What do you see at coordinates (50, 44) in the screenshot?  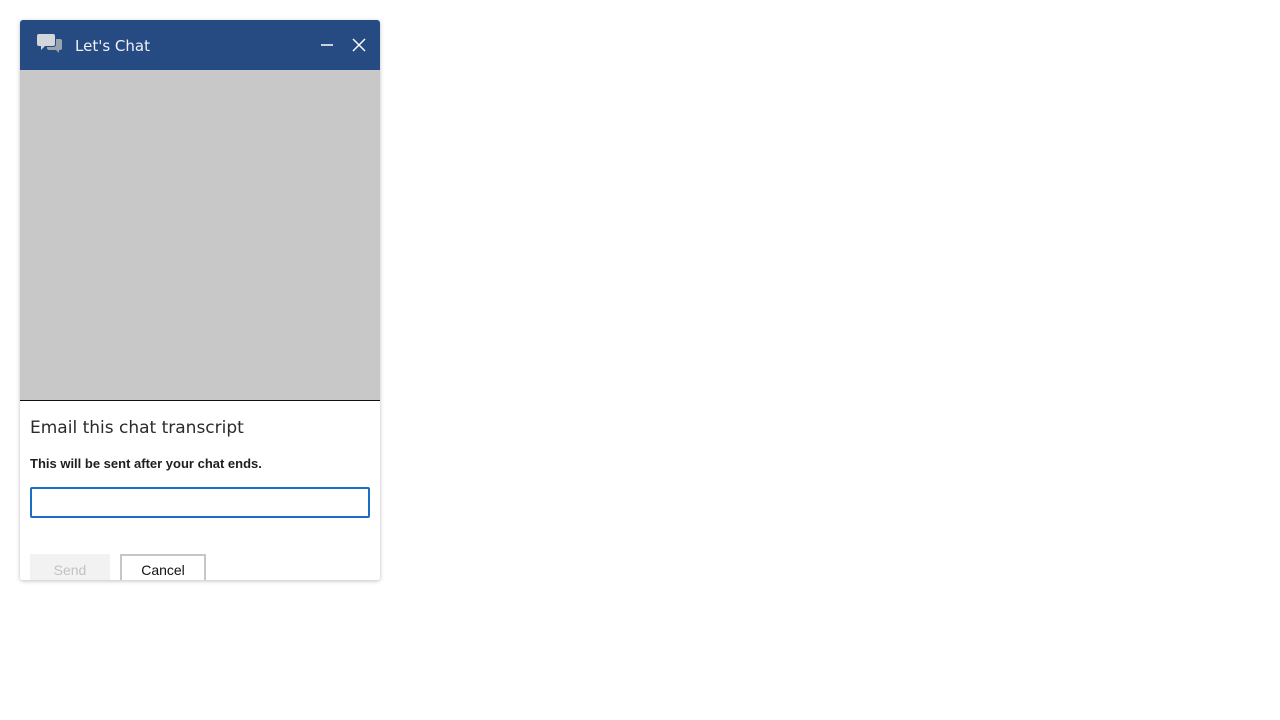 I see `chat-bubbles-icon` at bounding box center [50, 44].